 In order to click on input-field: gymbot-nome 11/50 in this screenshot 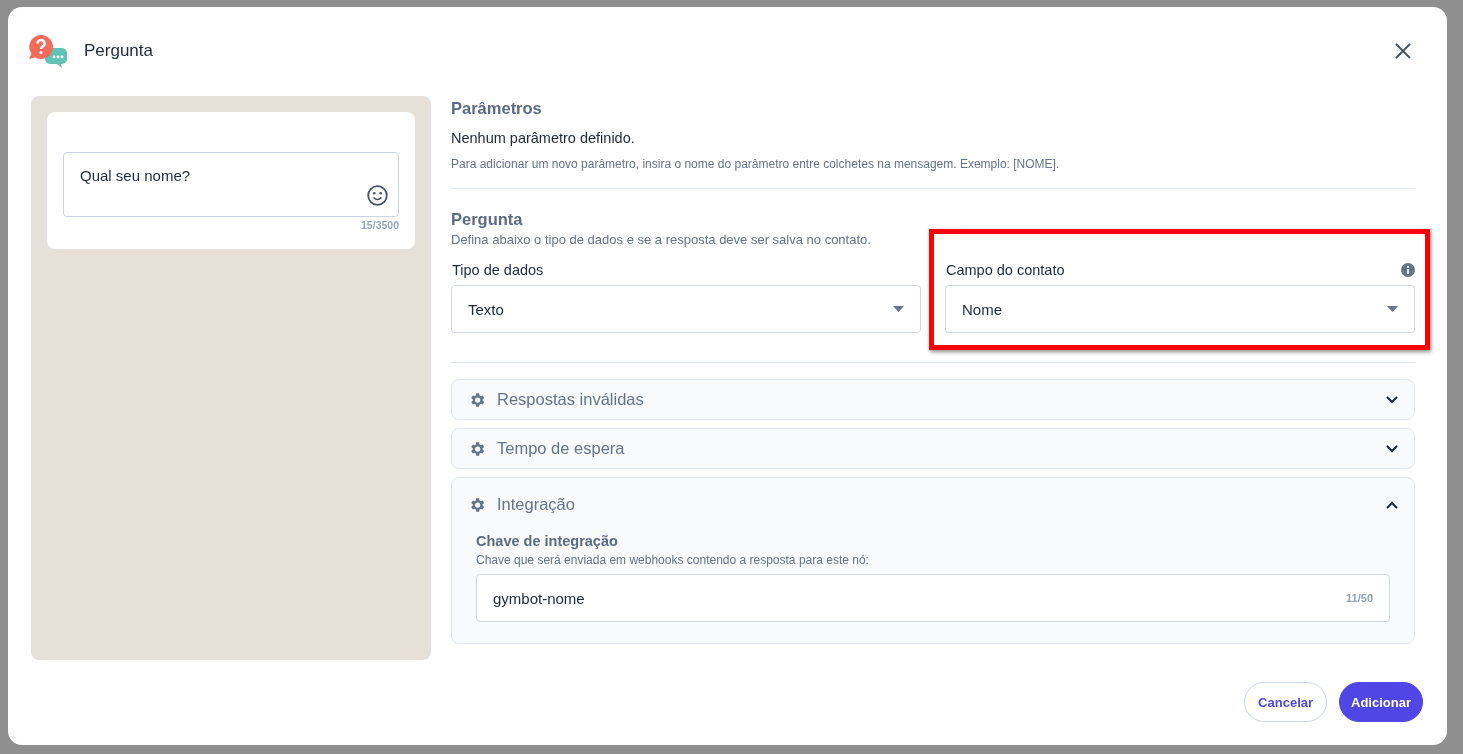, I will do `click(933, 598)`.